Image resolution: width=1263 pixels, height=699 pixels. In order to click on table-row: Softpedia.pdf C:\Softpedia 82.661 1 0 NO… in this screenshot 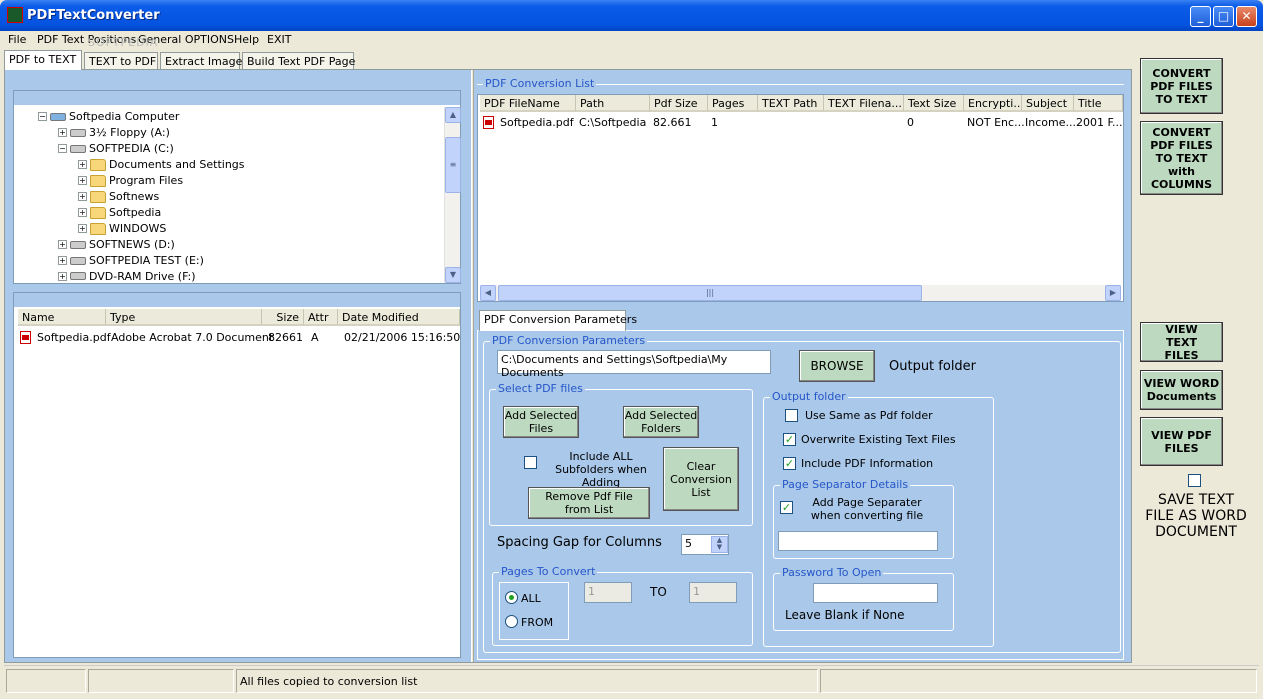, I will do `click(800, 122)`.